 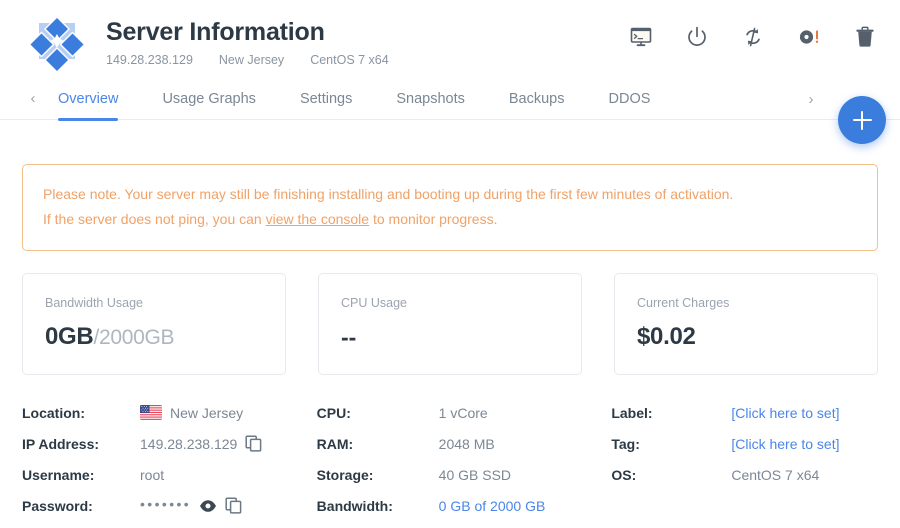 What do you see at coordinates (215, 32) in the screenshot?
I see `page-title: Server Information` at bounding box center [215, 32].